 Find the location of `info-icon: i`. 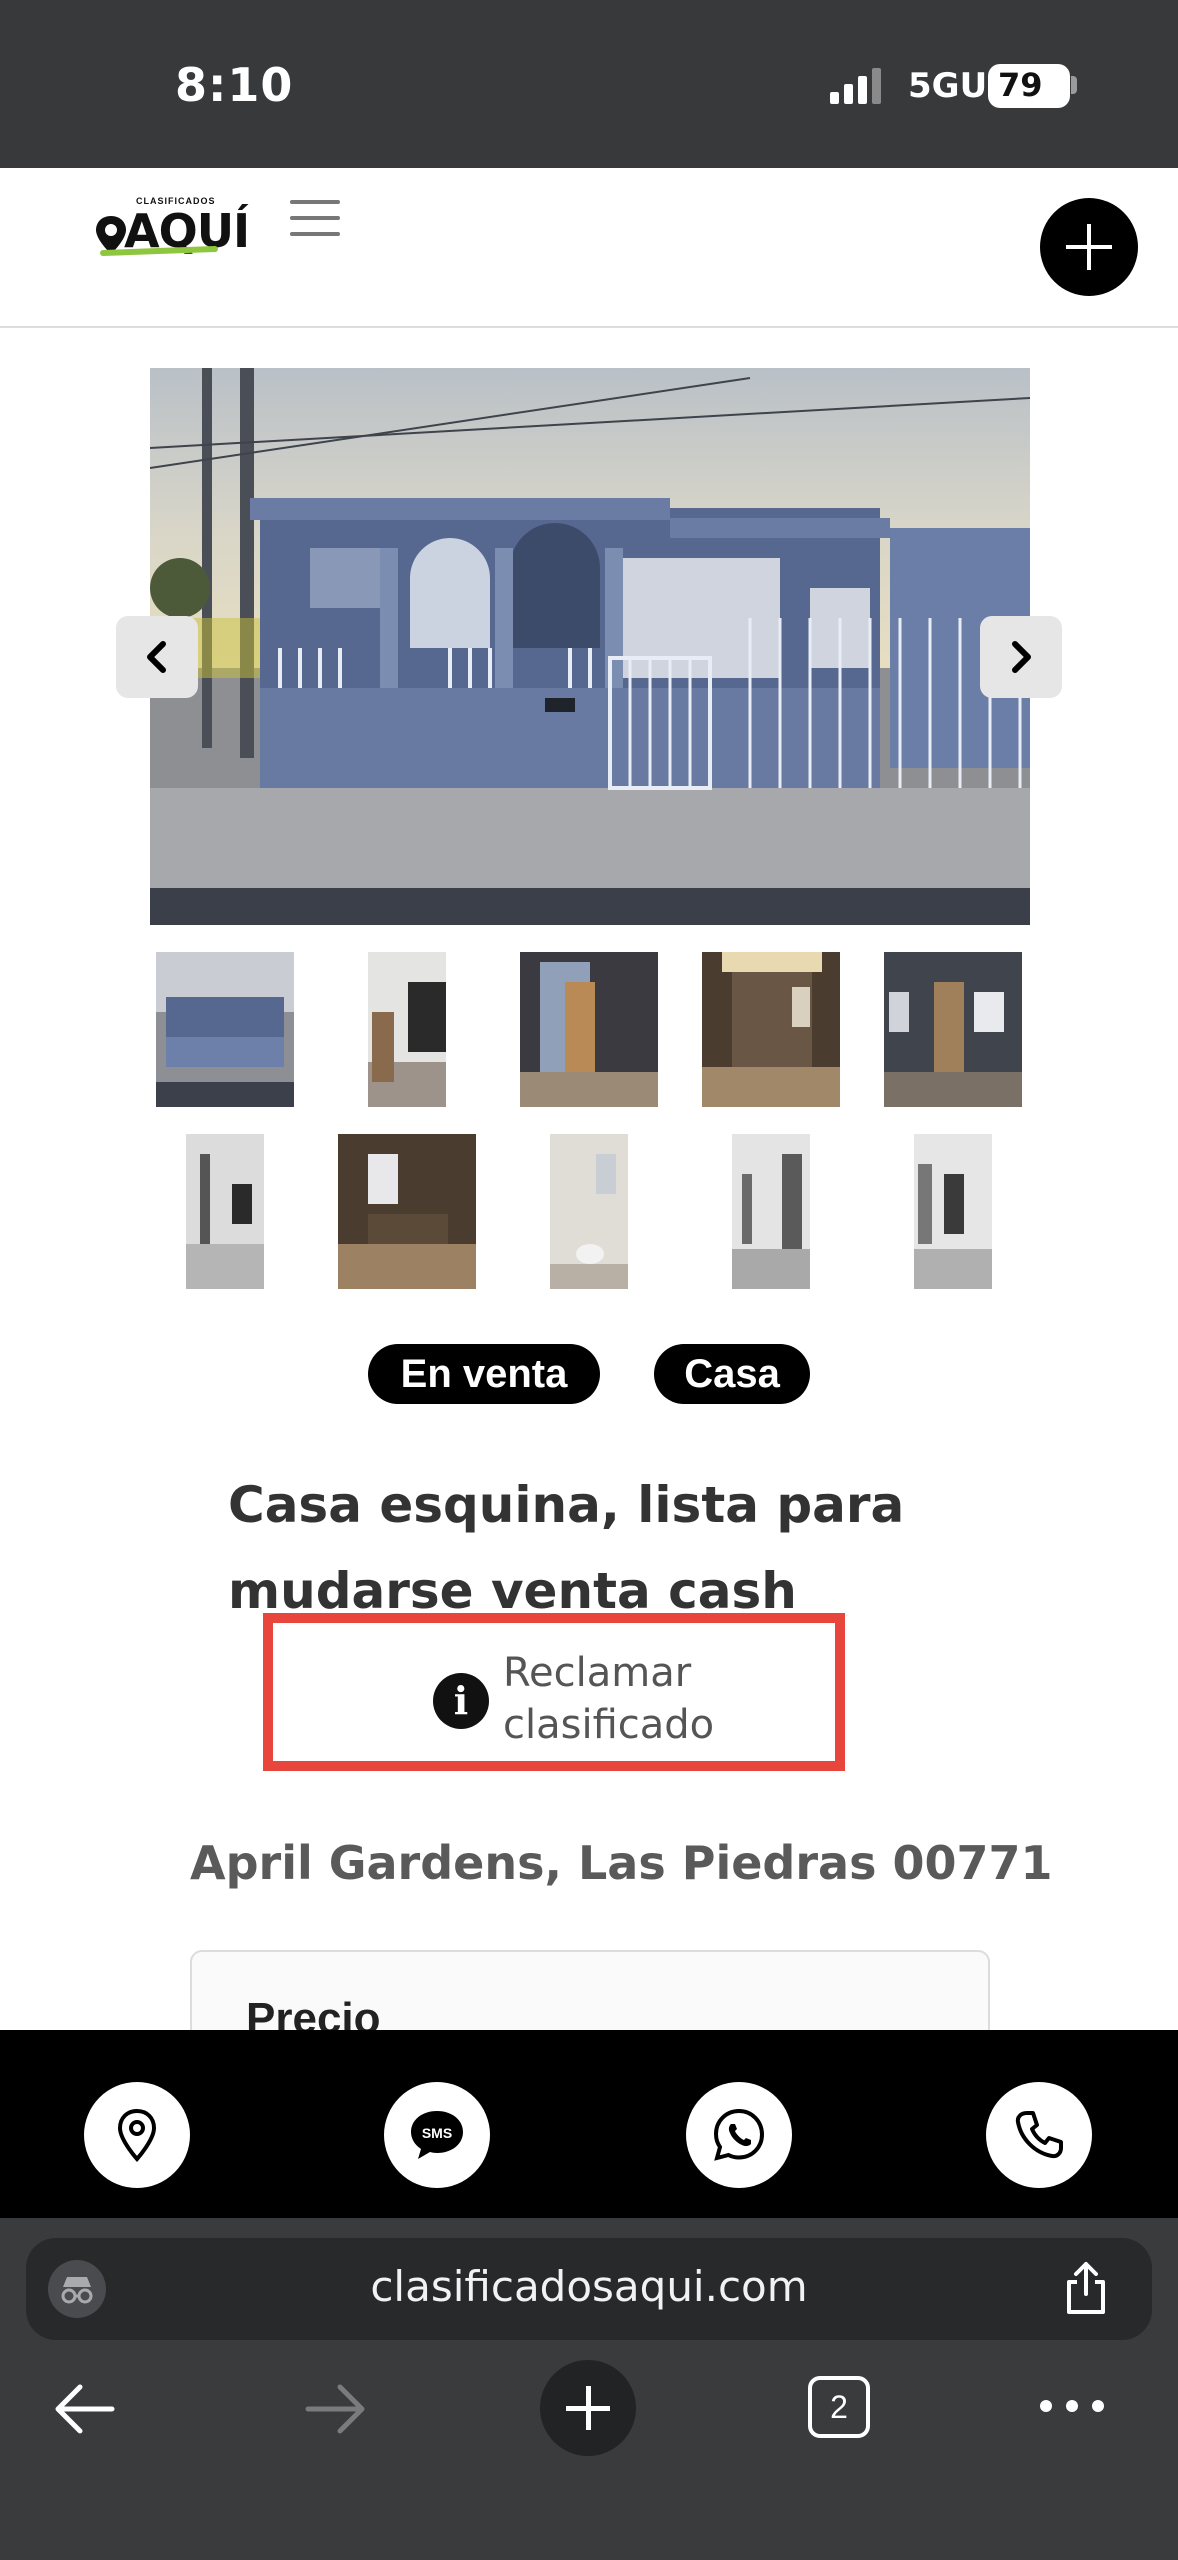

info-icon: i is located at coordinates (461, 1701).